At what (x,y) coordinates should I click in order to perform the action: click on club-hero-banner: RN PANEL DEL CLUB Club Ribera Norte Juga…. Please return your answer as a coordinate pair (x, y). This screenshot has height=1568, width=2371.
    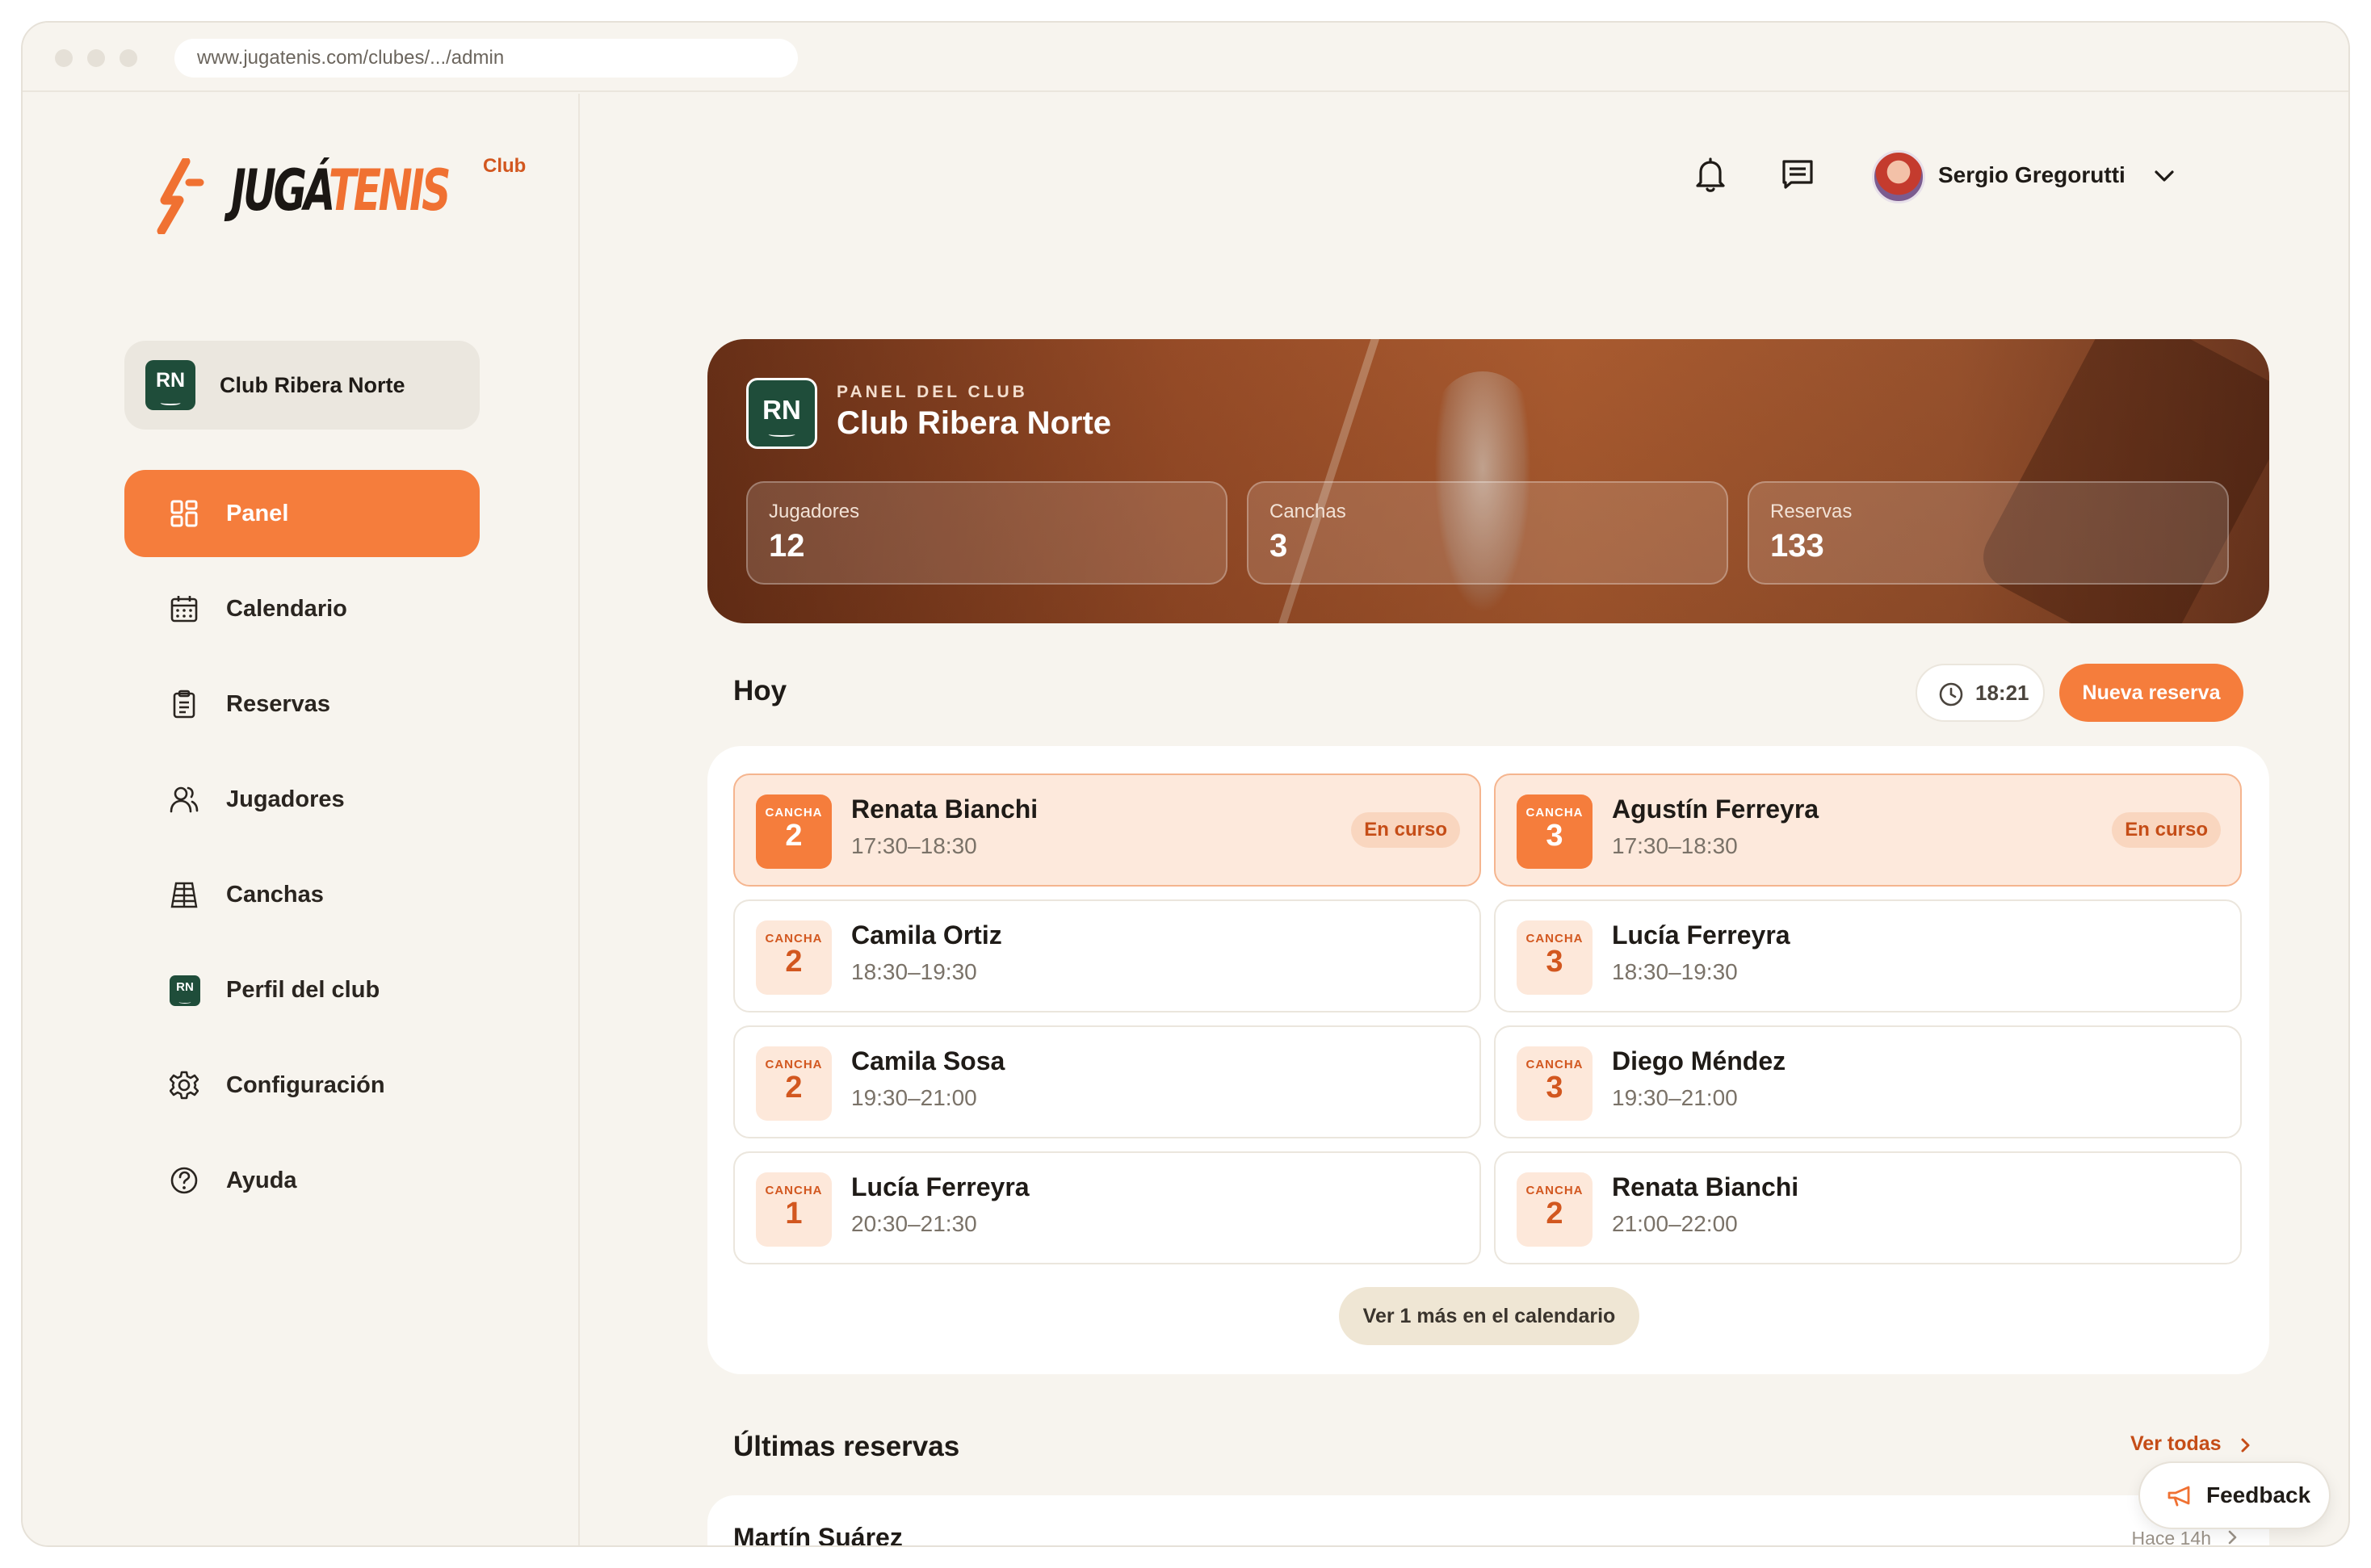
    Looking at the image, I should click on (1488, 481).